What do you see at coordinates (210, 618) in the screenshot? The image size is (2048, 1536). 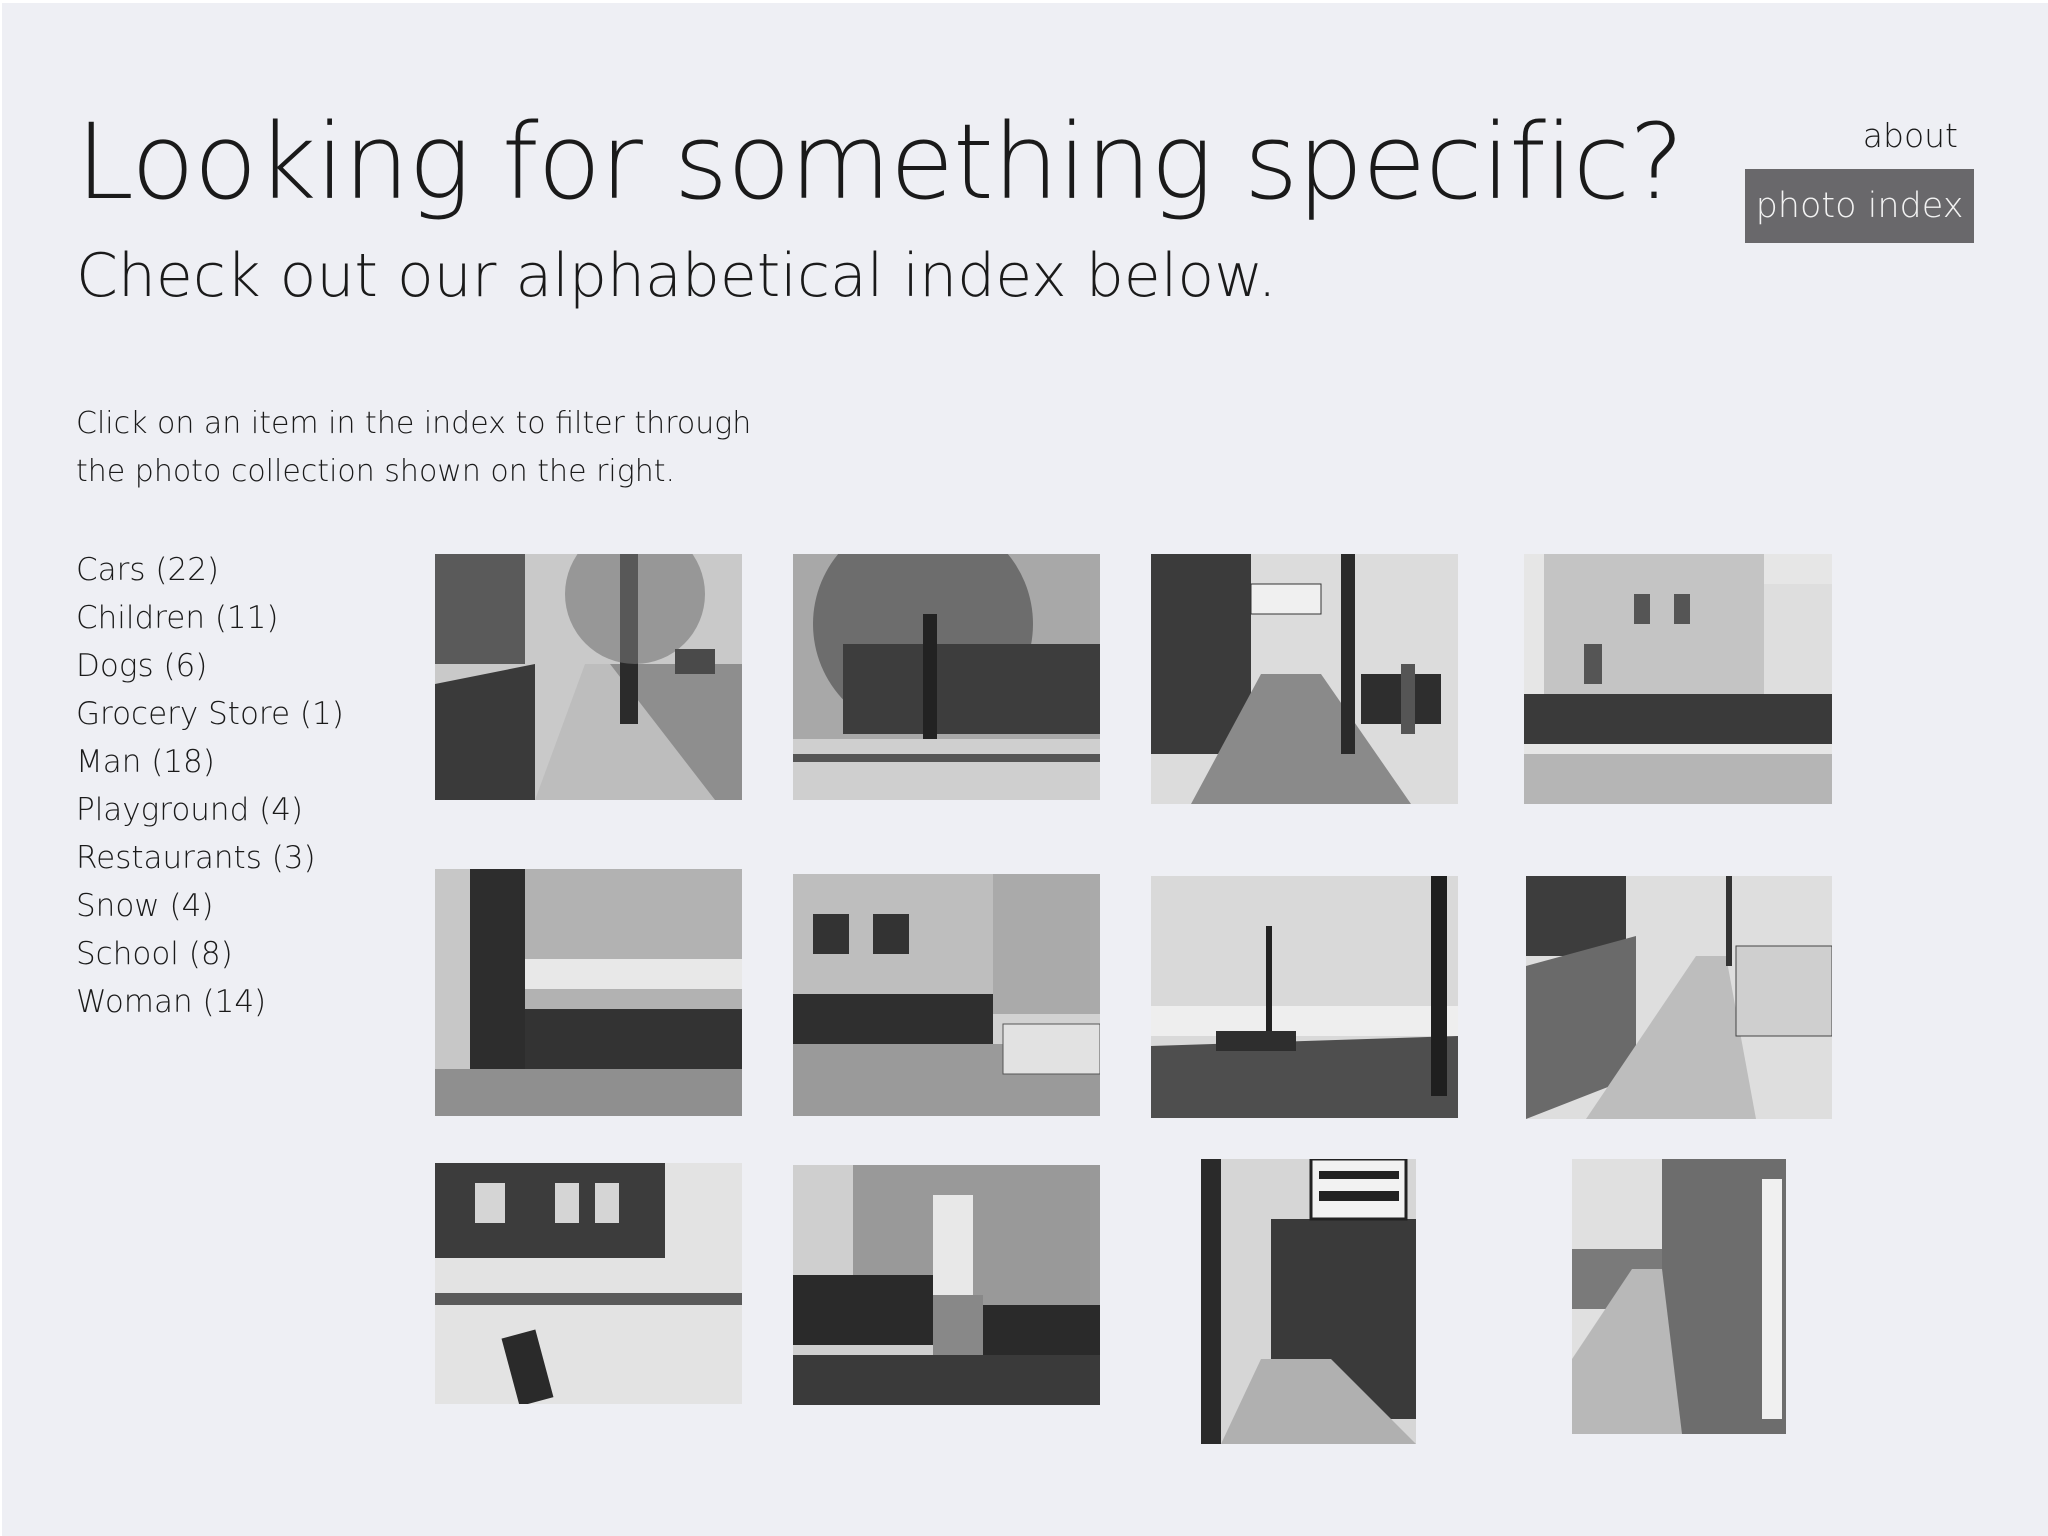 I see `index-item-children: Children (11)` at bounding box center [210, 618].